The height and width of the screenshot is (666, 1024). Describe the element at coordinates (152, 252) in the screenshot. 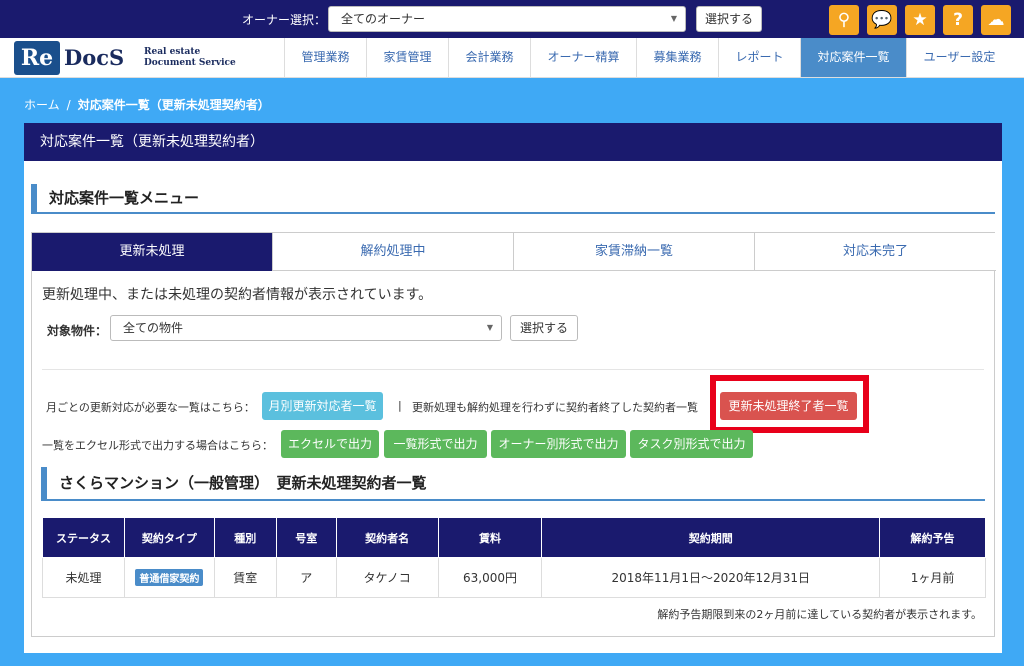

I see `tab-renewal-pending: 更新未処理` at that location.